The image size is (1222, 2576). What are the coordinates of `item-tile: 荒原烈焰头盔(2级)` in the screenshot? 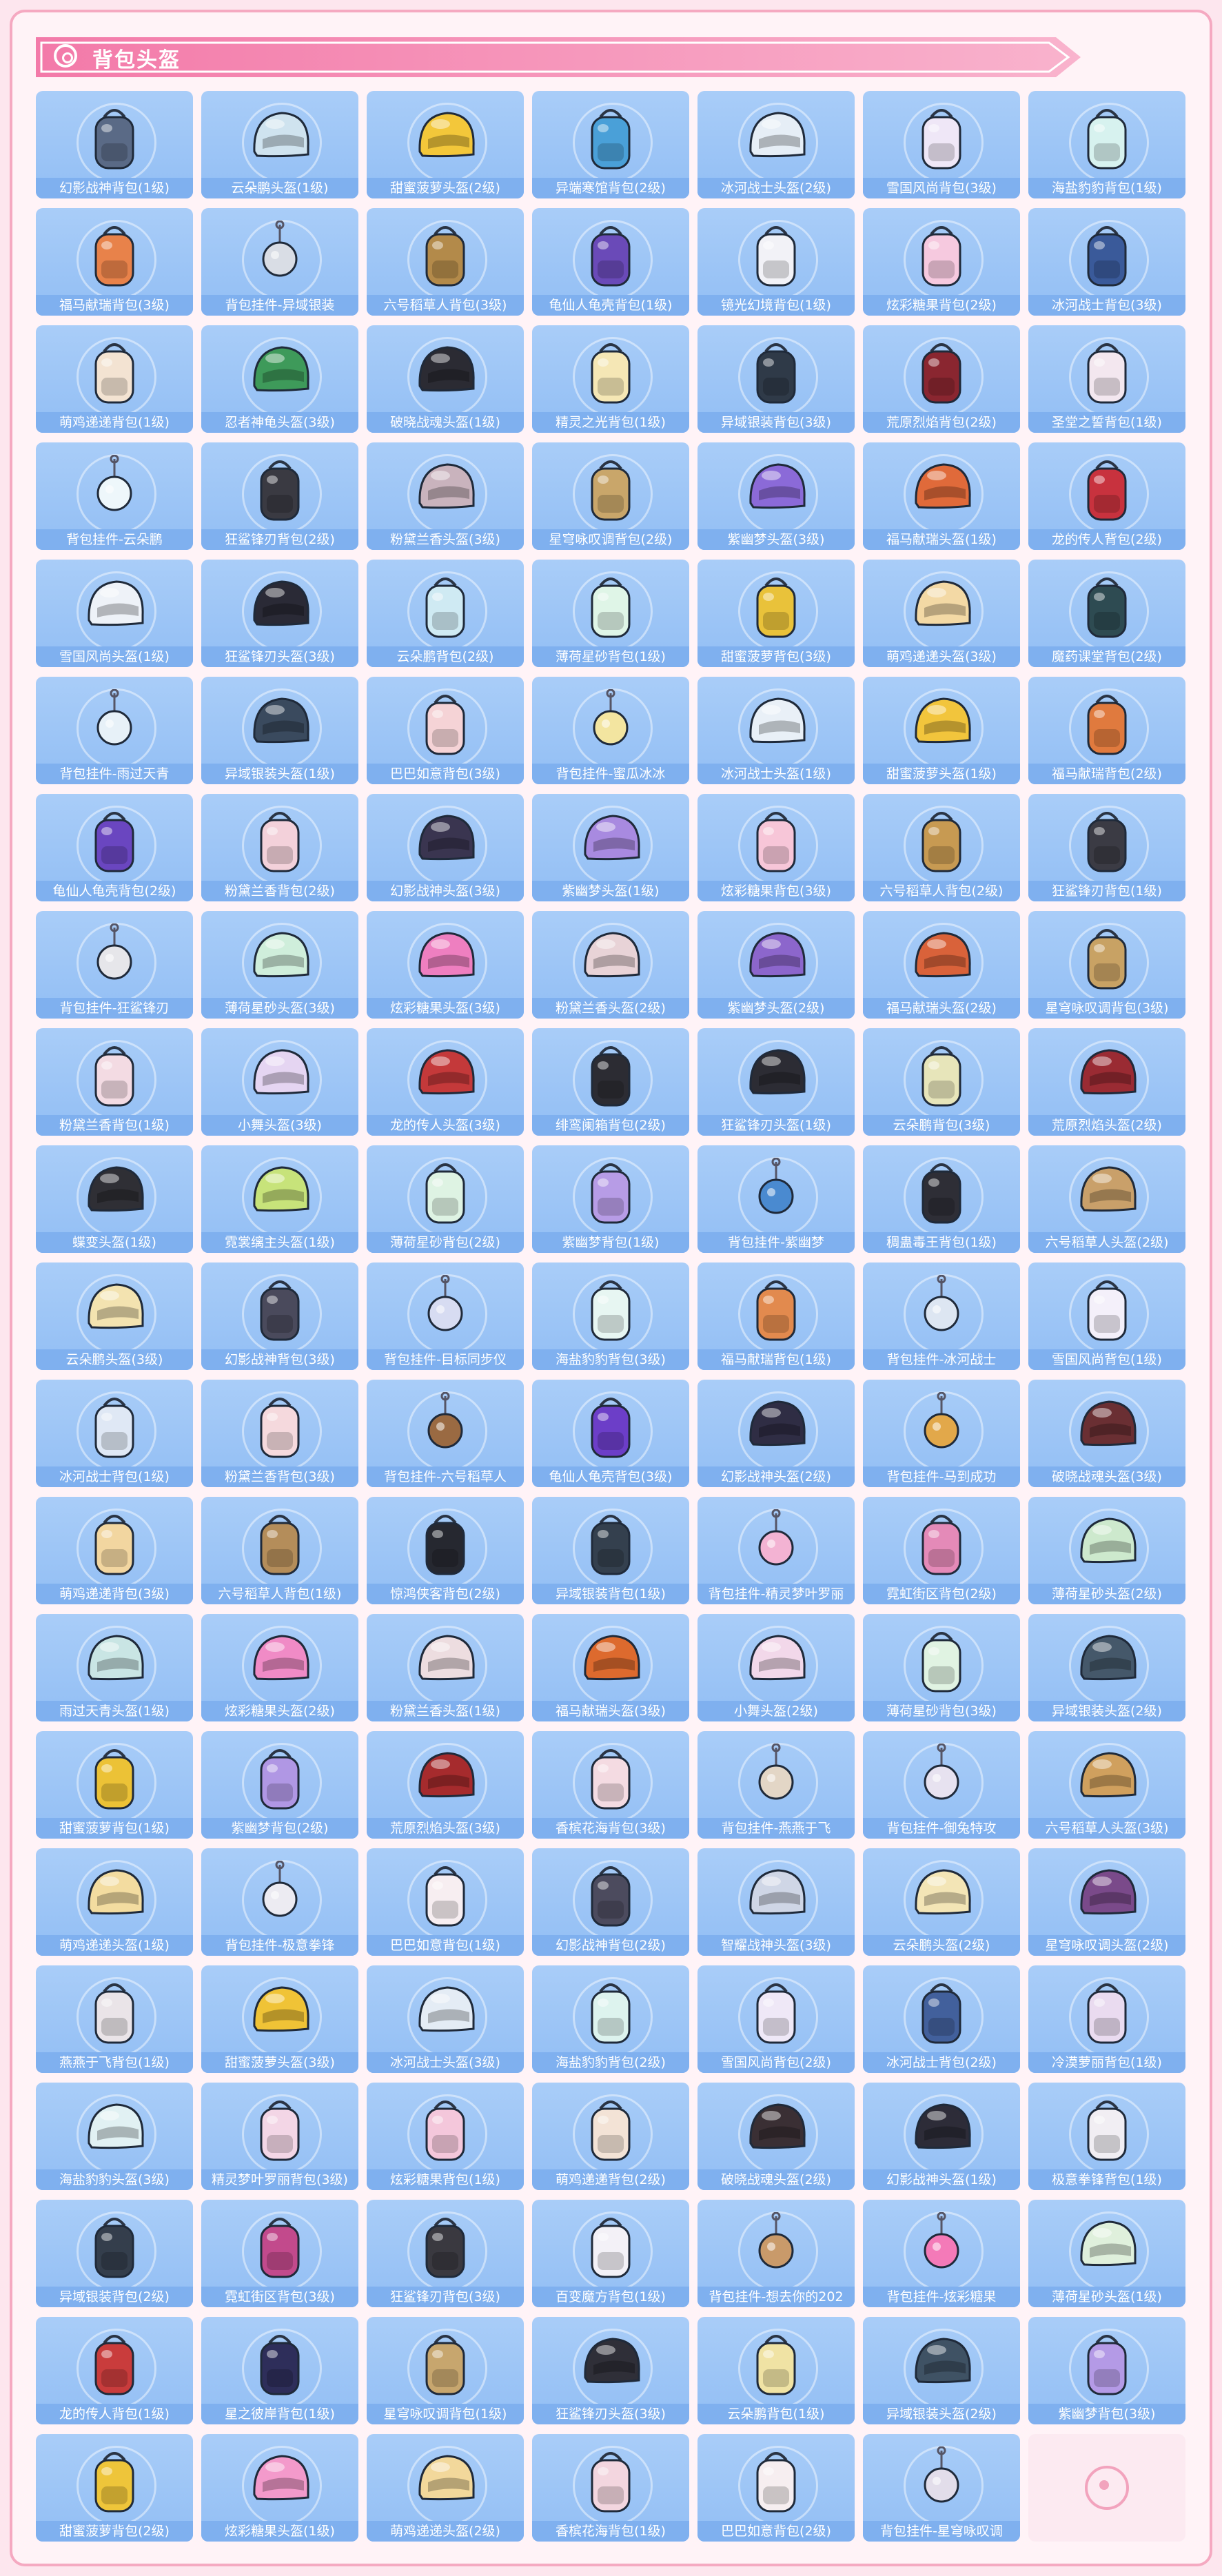 It's located at (1107, 1082).